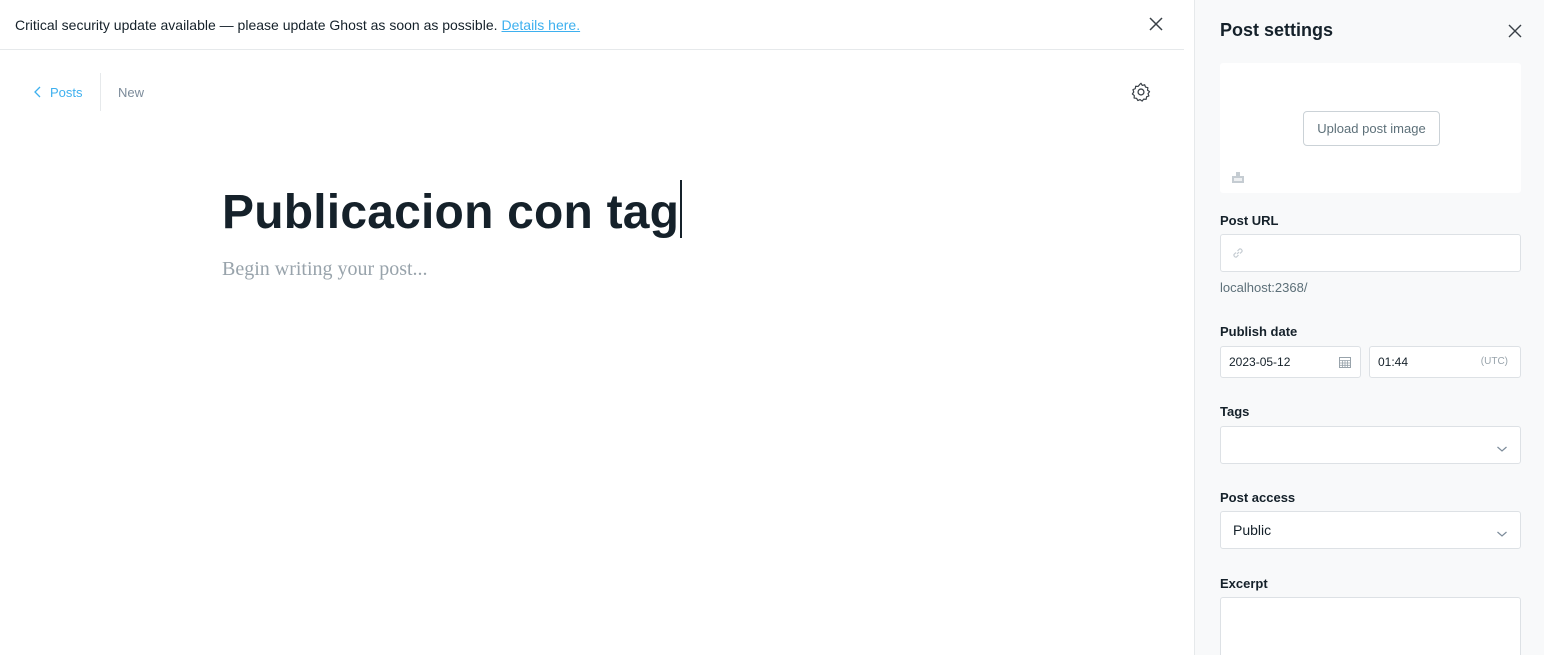  I want to click on publish-time-value: 01:44, so click(1393, 362).